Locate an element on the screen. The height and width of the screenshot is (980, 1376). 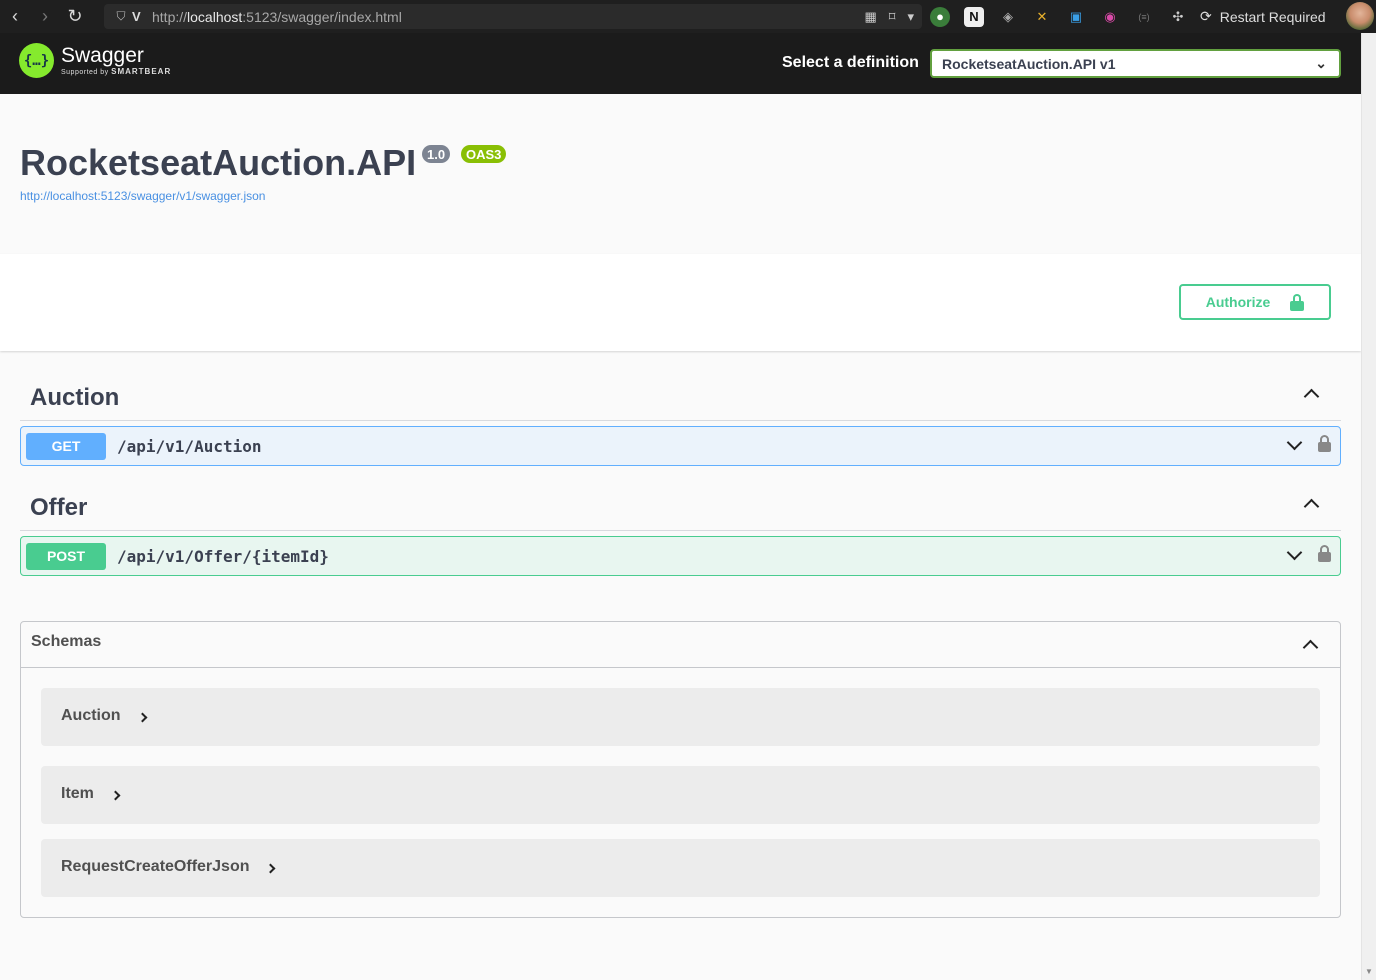
extension-dark-icon: (≡) is located at coordinates (1144, 17).